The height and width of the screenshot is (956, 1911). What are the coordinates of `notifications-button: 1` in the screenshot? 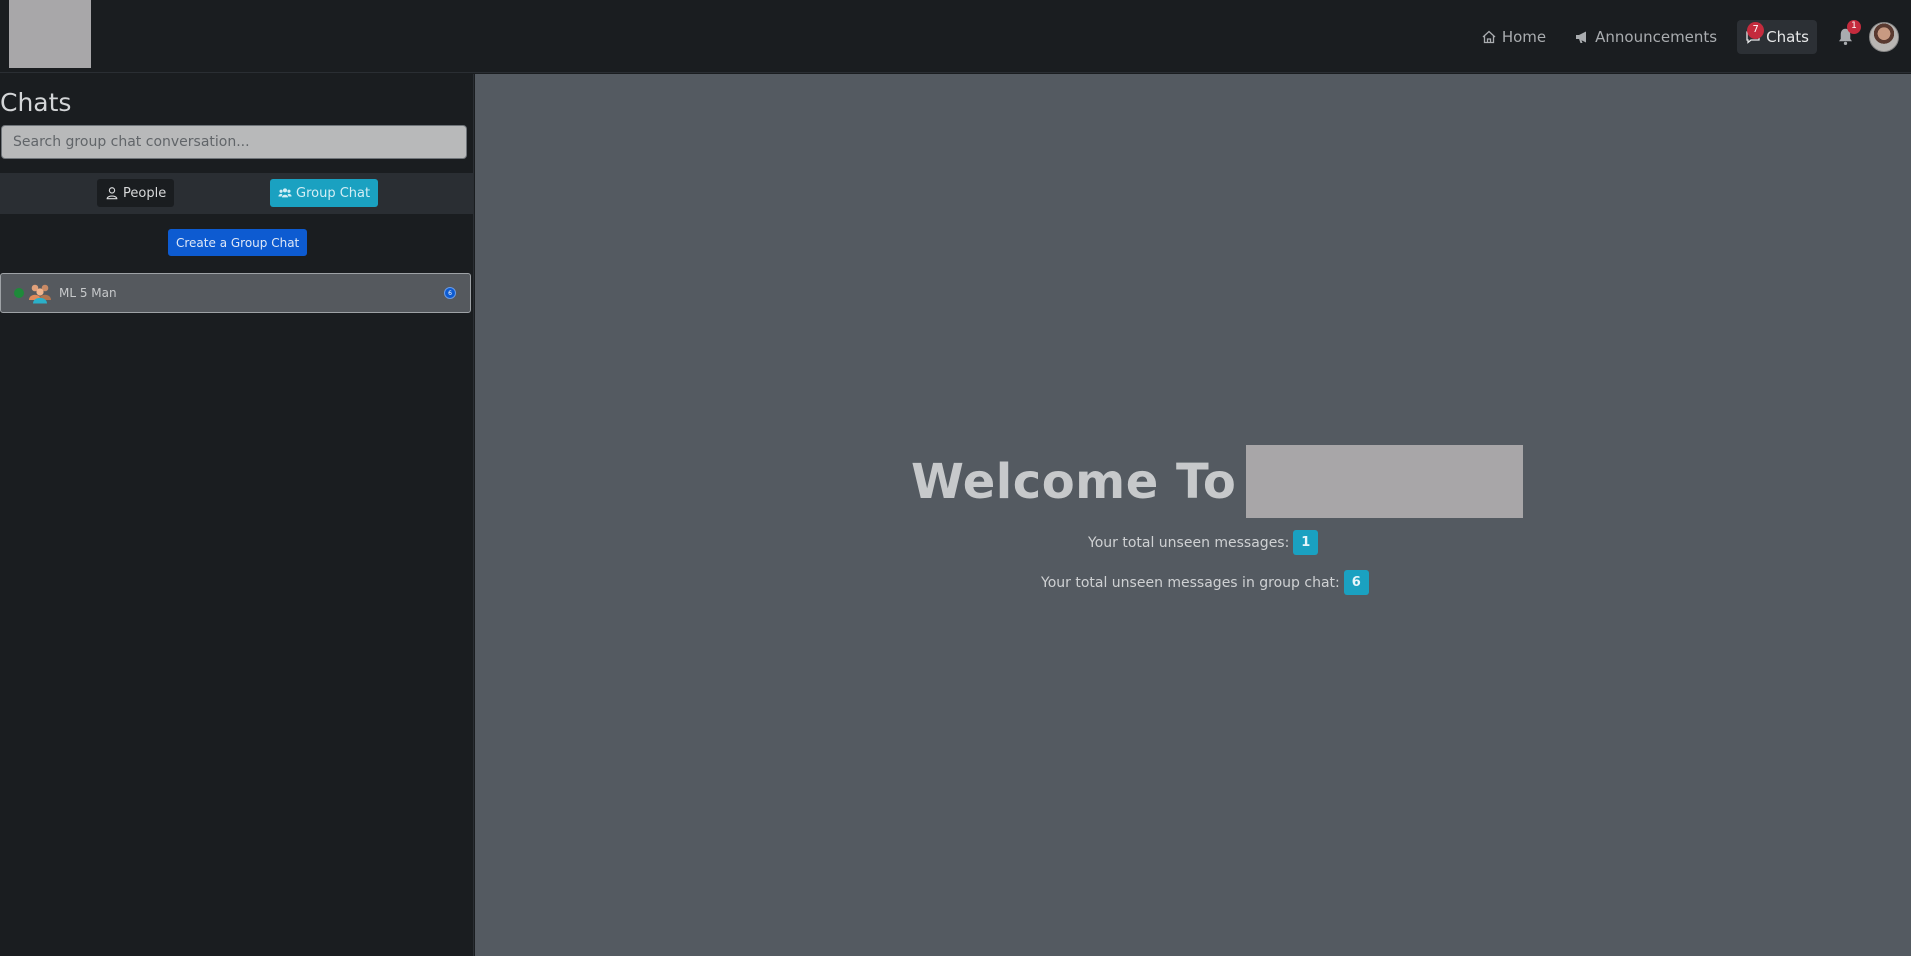 It's located at (1846, 36).